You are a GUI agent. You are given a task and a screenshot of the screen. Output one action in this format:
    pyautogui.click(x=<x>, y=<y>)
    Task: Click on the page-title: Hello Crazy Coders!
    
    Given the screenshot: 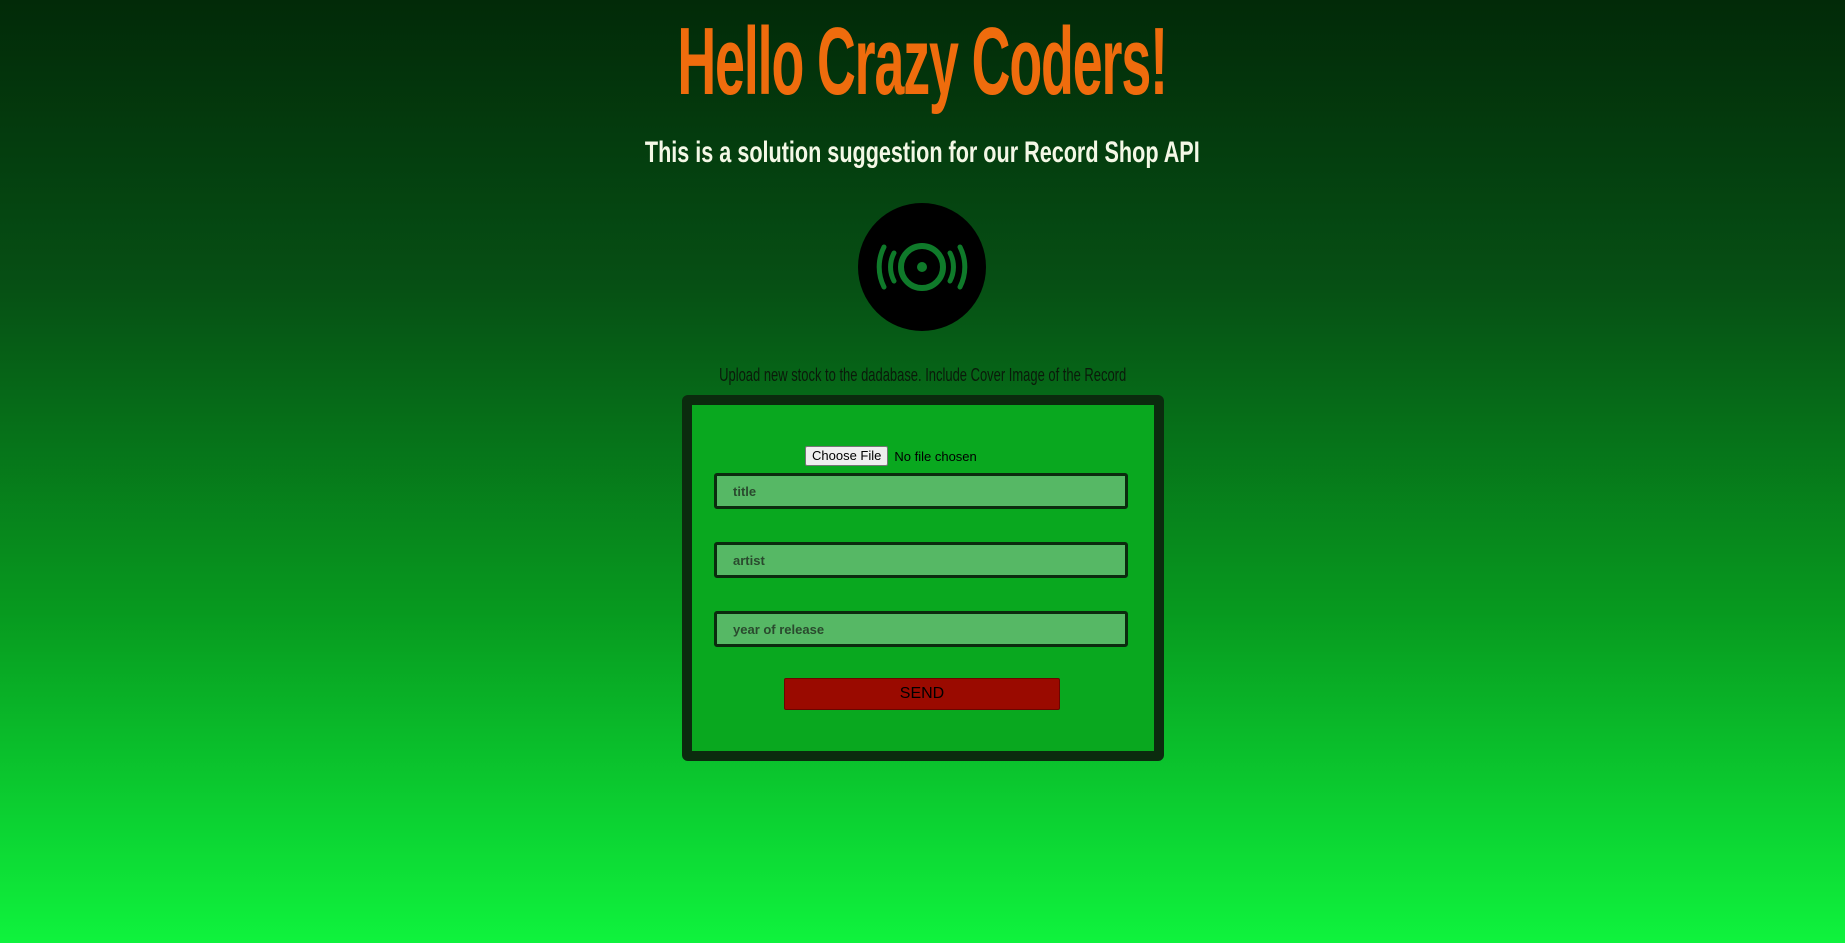 What is the action you would take?
    pyautogui.click(x=922, y=62)
    